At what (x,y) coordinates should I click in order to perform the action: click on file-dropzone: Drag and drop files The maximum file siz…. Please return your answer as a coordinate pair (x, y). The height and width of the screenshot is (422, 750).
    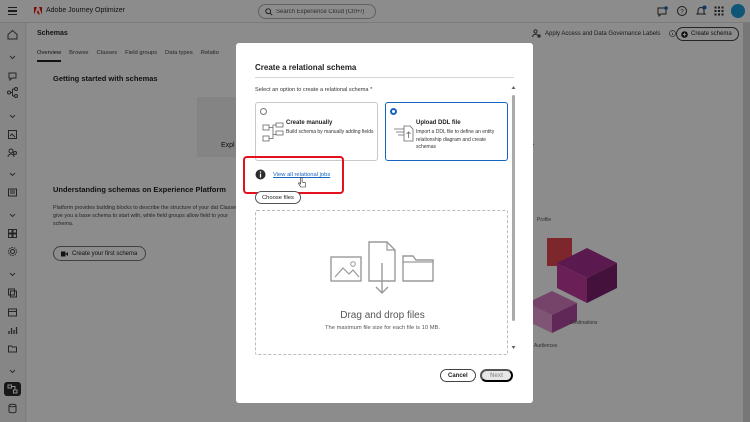
    Looking at the image, I should click on (381, 282).